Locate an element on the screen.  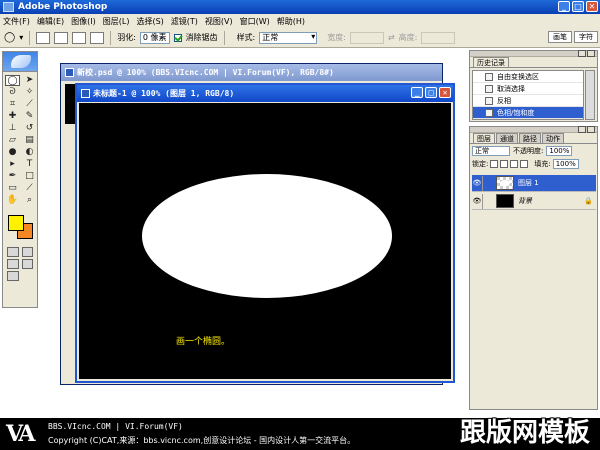
path-selection-tool-icon: ▸ is located at coordinates (12, 164).